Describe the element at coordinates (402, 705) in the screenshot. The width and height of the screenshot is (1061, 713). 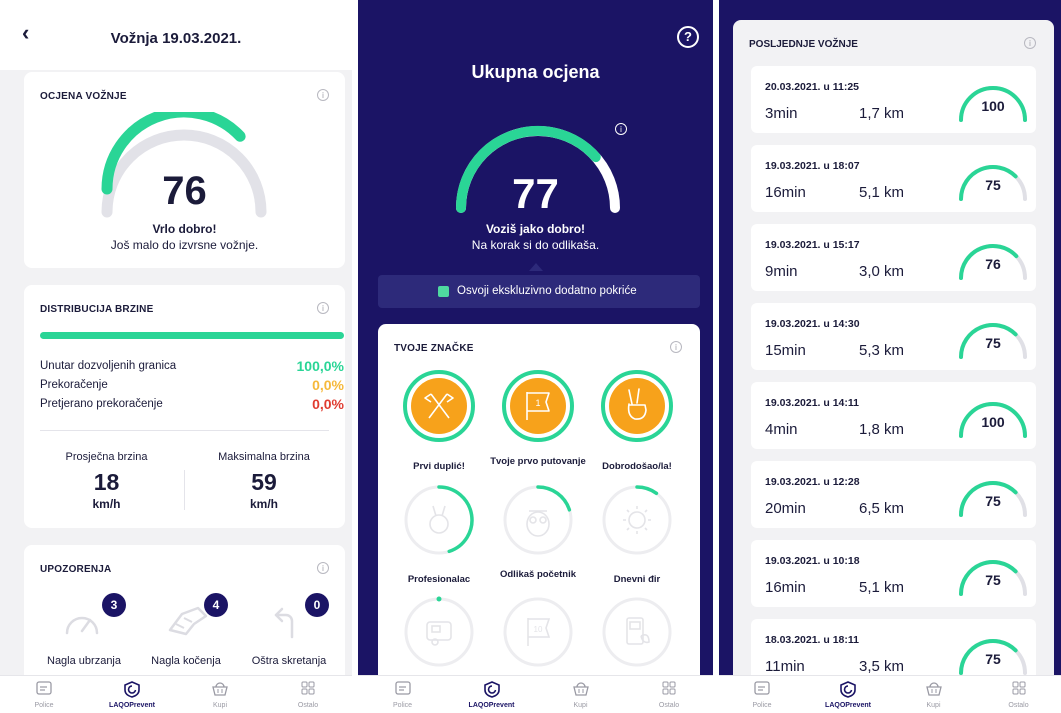
I see `tab-label: Police` at that location.